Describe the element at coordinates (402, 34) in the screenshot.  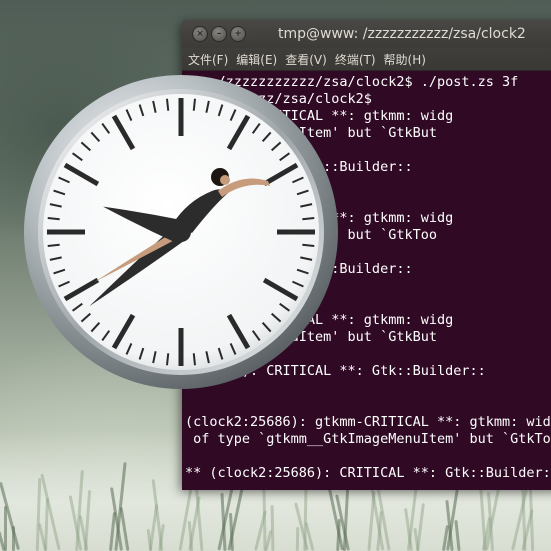
I see `window-title: tmp@www: /zzzzzzzzzzz/zsa/clock2` at that location.